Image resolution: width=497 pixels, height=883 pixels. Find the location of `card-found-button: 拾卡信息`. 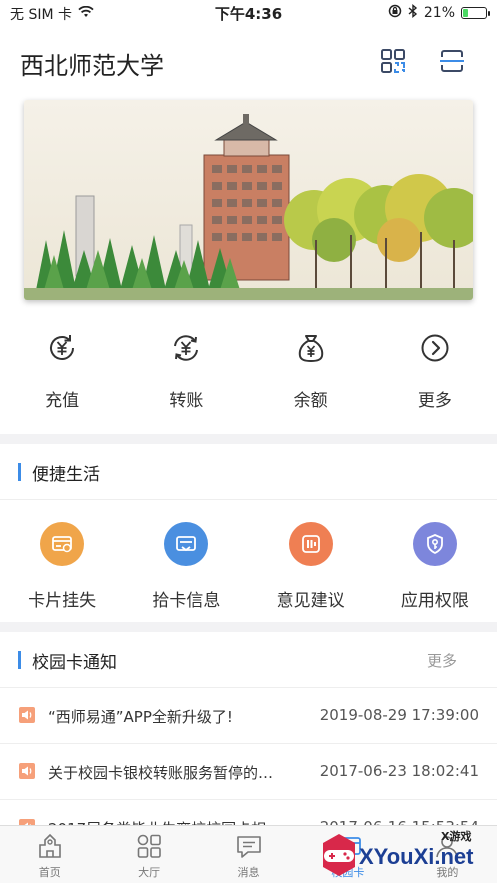

card-found-button: 拾卡信息 is located at coordinates (186, 560).